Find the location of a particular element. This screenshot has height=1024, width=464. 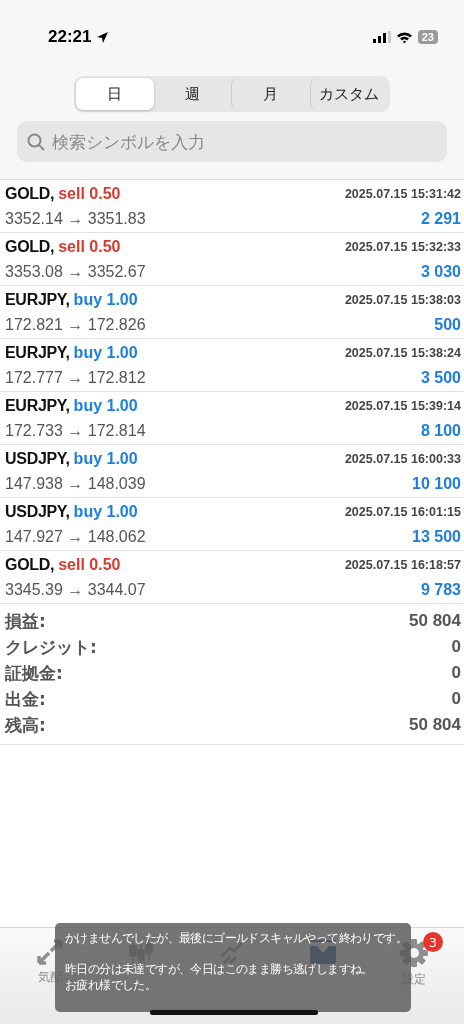

signal-icon is located at coordinates (381, 37).